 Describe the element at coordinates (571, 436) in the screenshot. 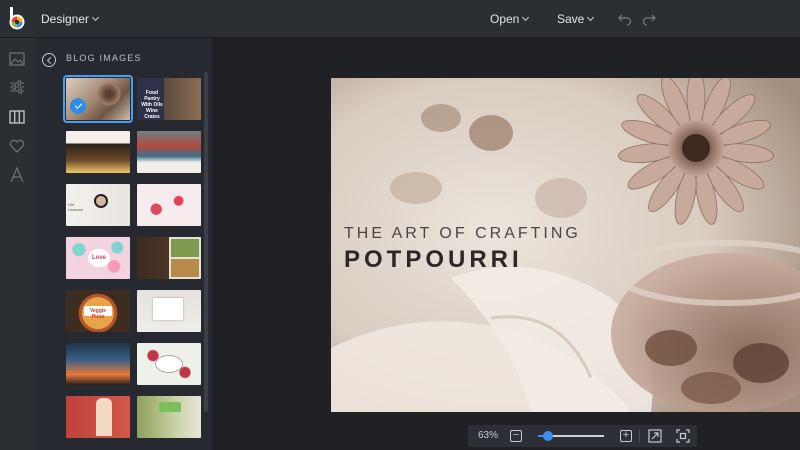

I see `zoom-slider` at that location.